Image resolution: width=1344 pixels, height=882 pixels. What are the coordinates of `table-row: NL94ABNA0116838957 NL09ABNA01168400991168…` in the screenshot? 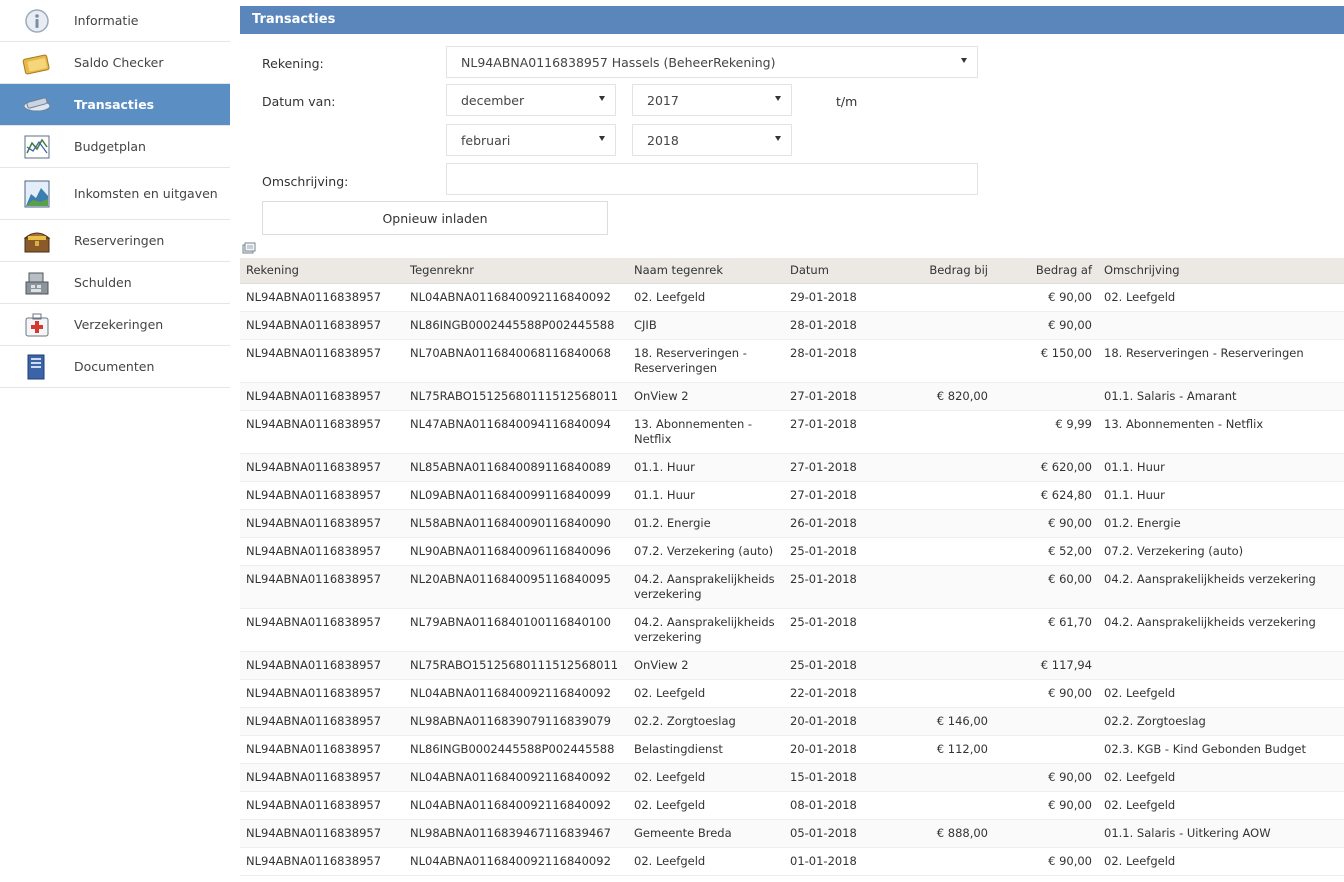 It's located at (792, 495).